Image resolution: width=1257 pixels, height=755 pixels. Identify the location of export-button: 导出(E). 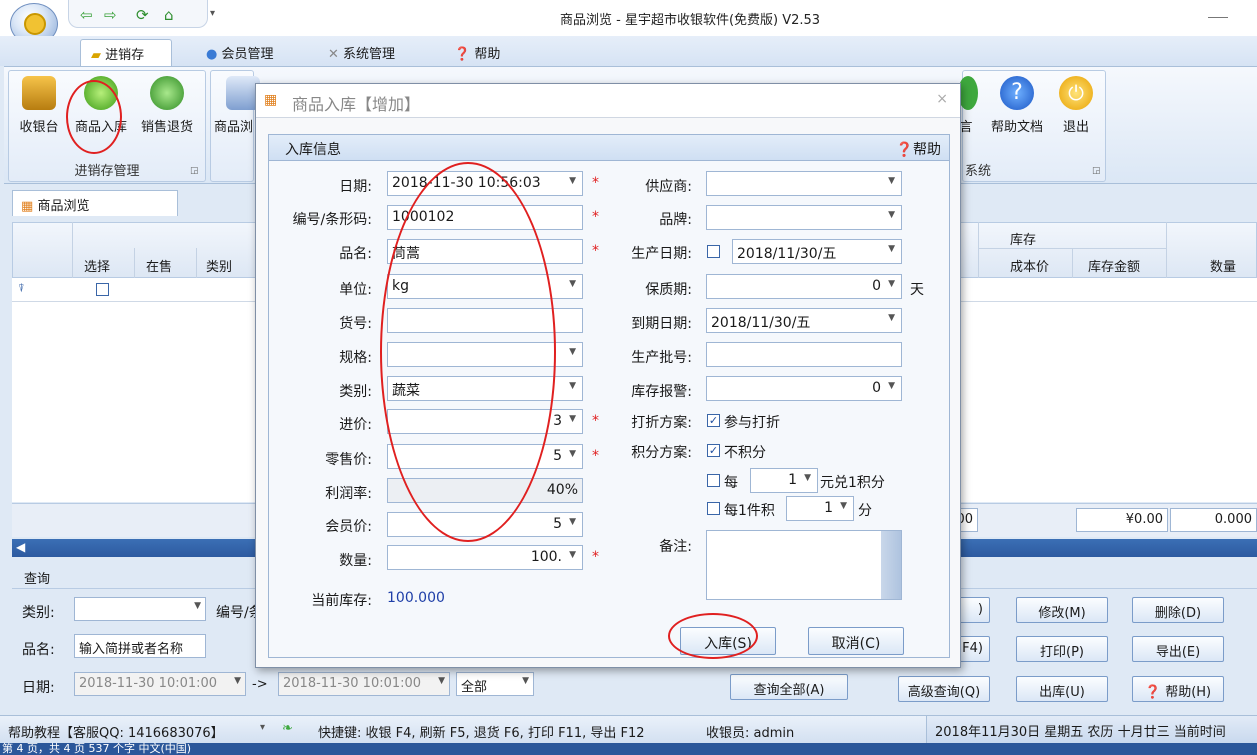
(1178, 649).